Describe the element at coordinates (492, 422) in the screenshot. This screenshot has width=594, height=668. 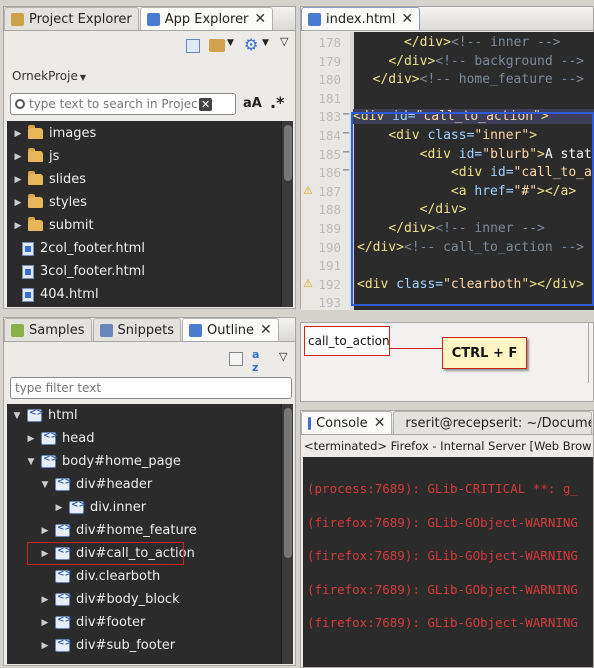
I see `tab-terminal: rserit@recepserit: ~/Docume` at that location.